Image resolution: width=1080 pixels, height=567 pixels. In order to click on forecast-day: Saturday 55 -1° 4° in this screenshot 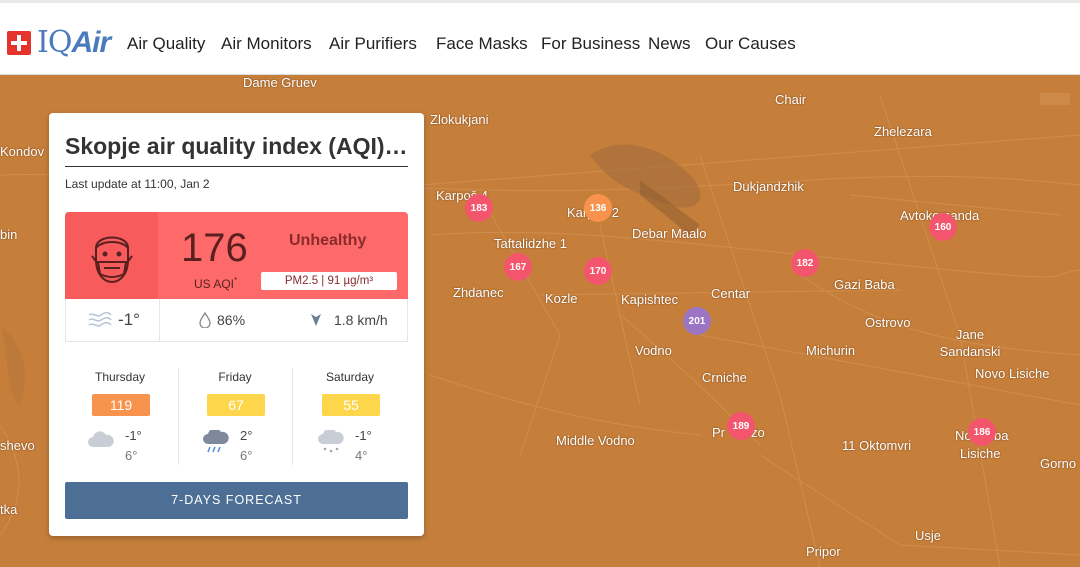, I will do `click(350, 416)`.